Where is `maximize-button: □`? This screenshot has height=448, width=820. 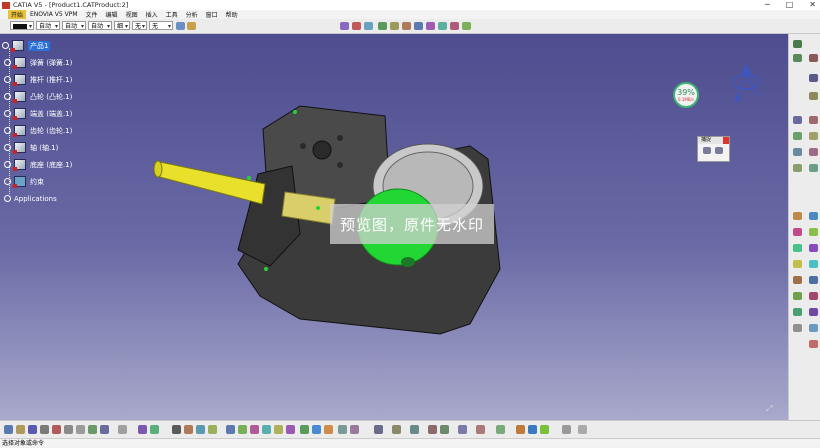 maximize-button: □ is located at coordinates (790, 5).